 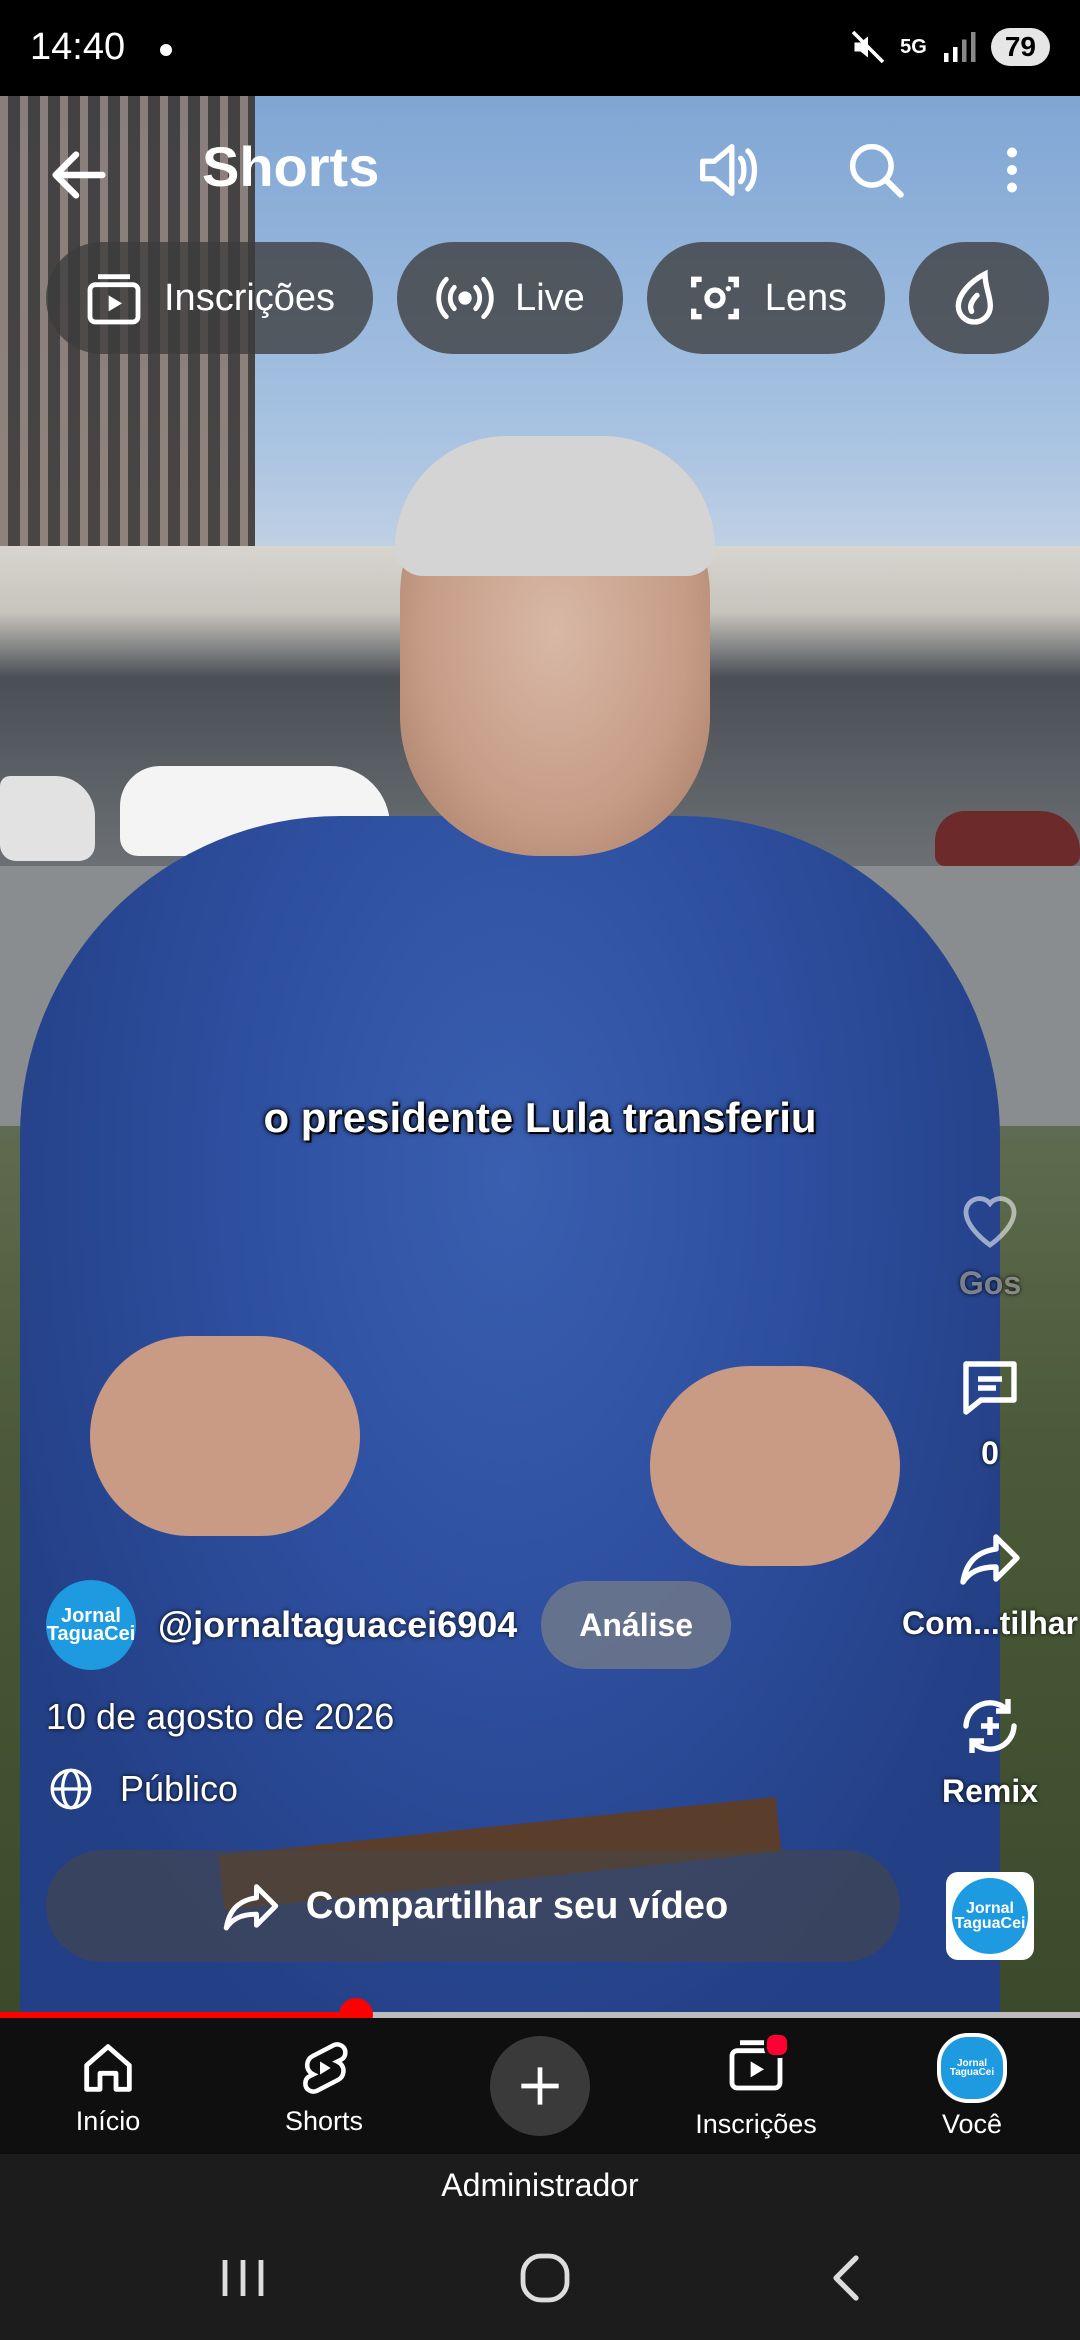 I want to click on subscriptions-icon-wrap, so click(x=757, y=2067).